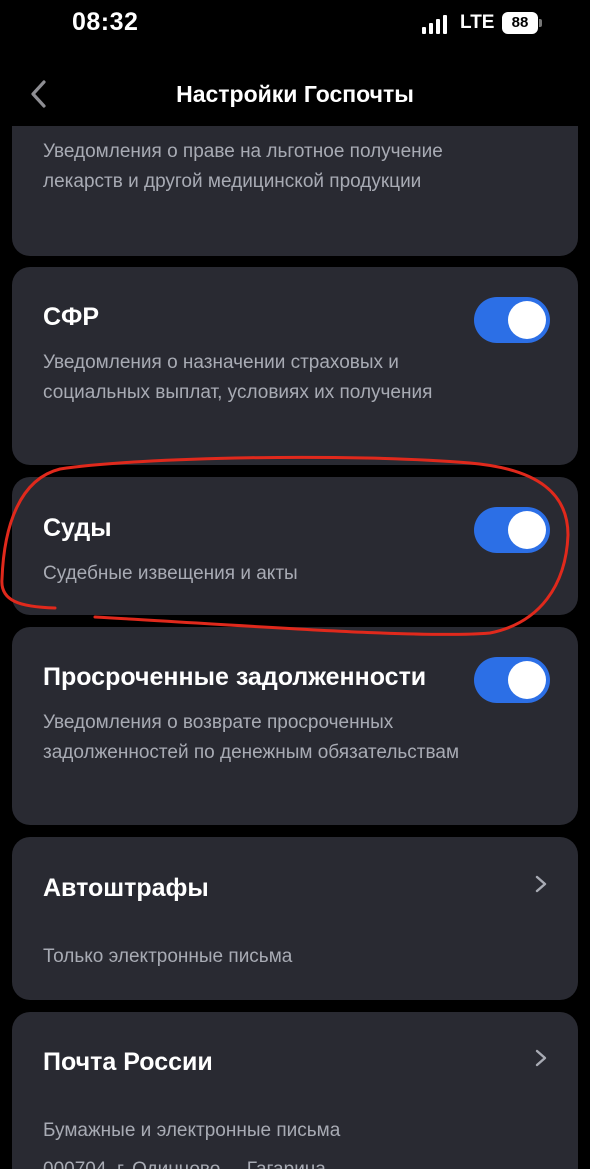  What do you see at coordinates (295, 25) in the screenshot?
I see `status-bar: 08:32 LTE 88` at bounding box center [295, 25].